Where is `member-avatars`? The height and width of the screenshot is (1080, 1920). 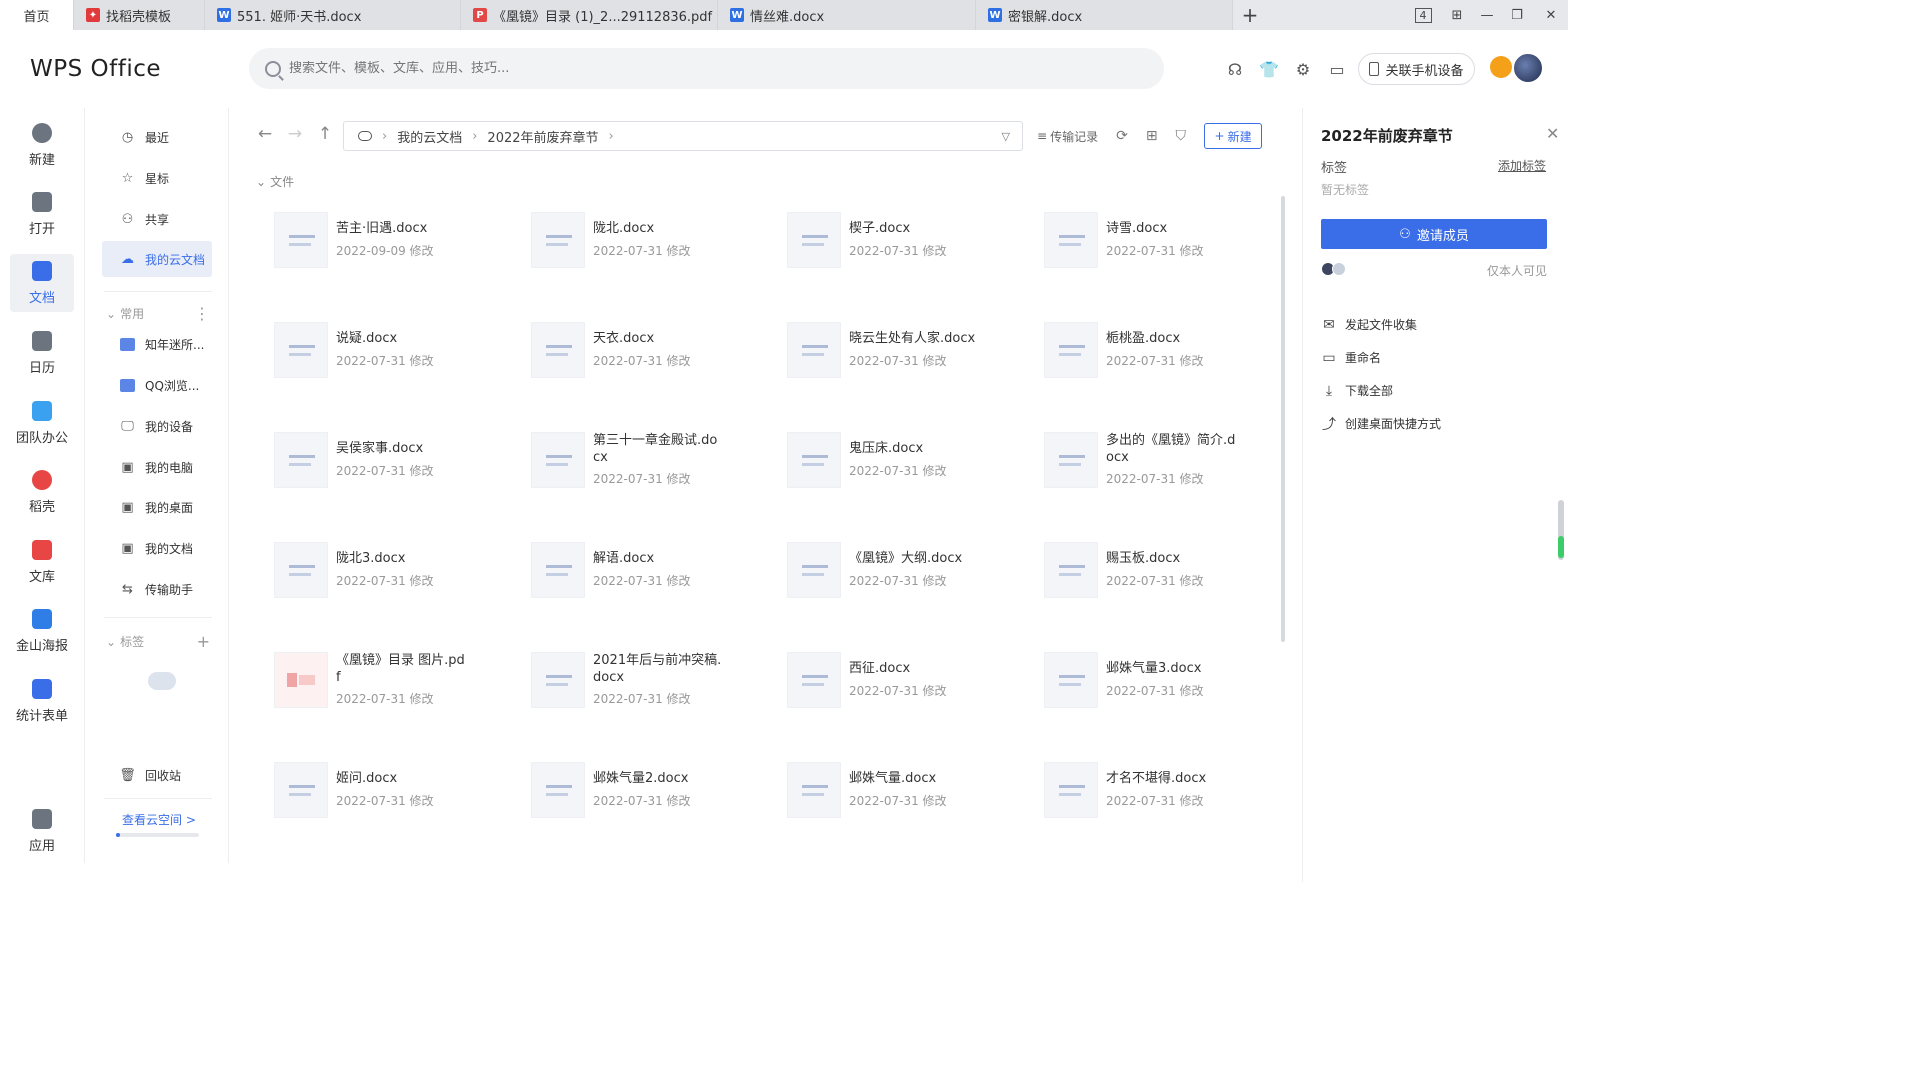 member-avatars is located at coordinates (1333, 269).